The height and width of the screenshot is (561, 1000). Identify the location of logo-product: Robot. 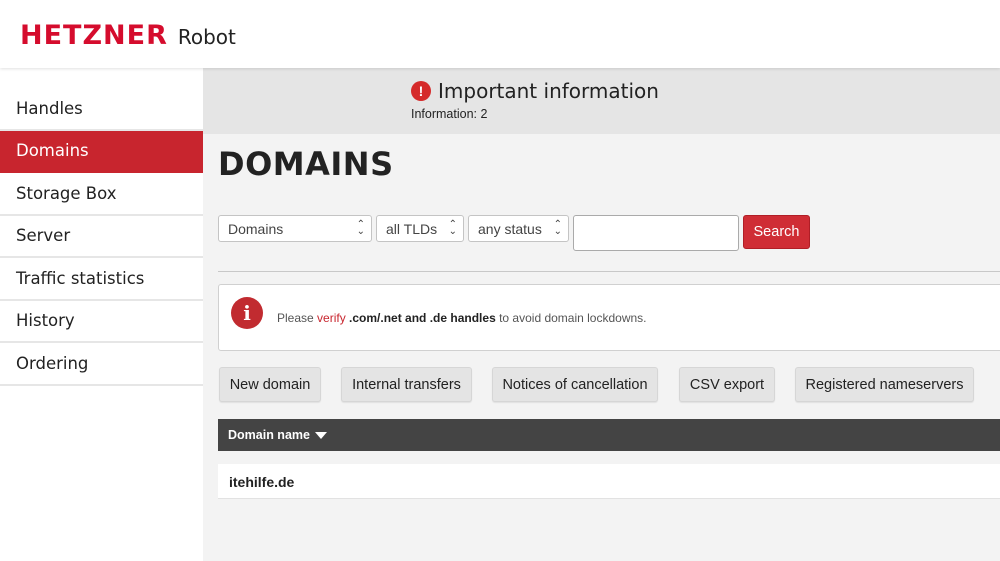
(206, 37).